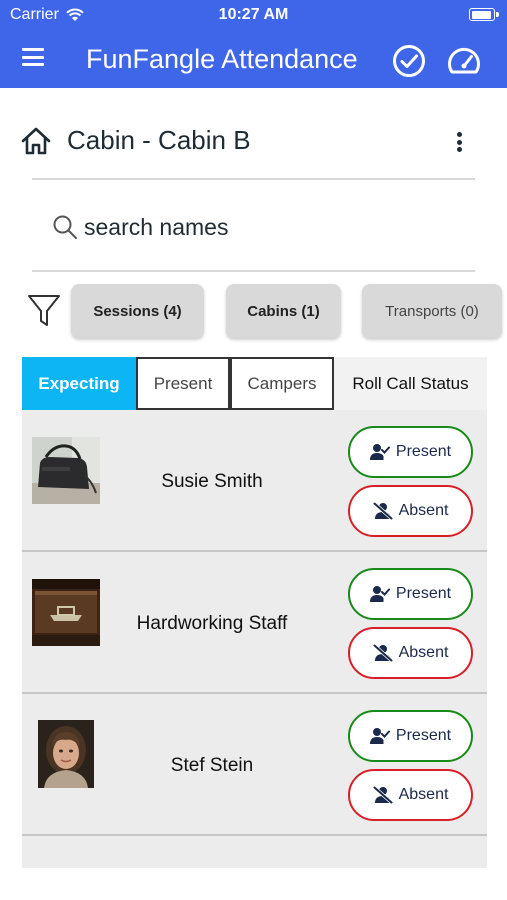 The width and height of the screenshot is (507, 900). I want to click on status-time: 10:27 AM, so click(253, 14).